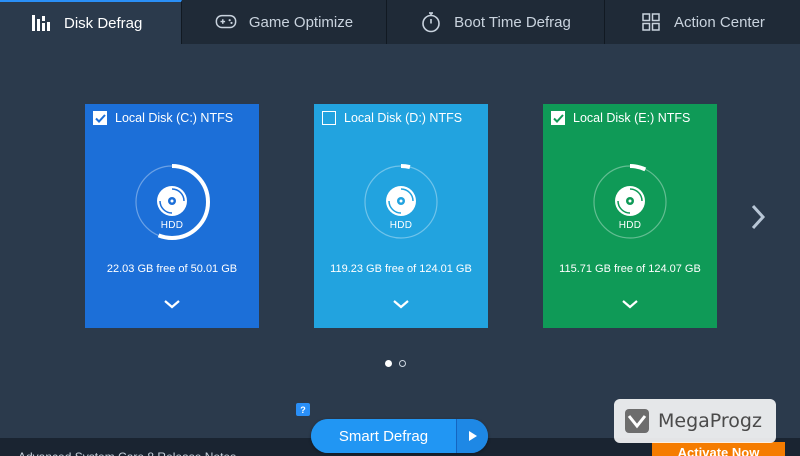 The height and width of the screenshot is (456, 800). Describe the element at coordinates (384, 436) in the screenshot. I see `smart-defrag-label: Smart Defrag` at that location.